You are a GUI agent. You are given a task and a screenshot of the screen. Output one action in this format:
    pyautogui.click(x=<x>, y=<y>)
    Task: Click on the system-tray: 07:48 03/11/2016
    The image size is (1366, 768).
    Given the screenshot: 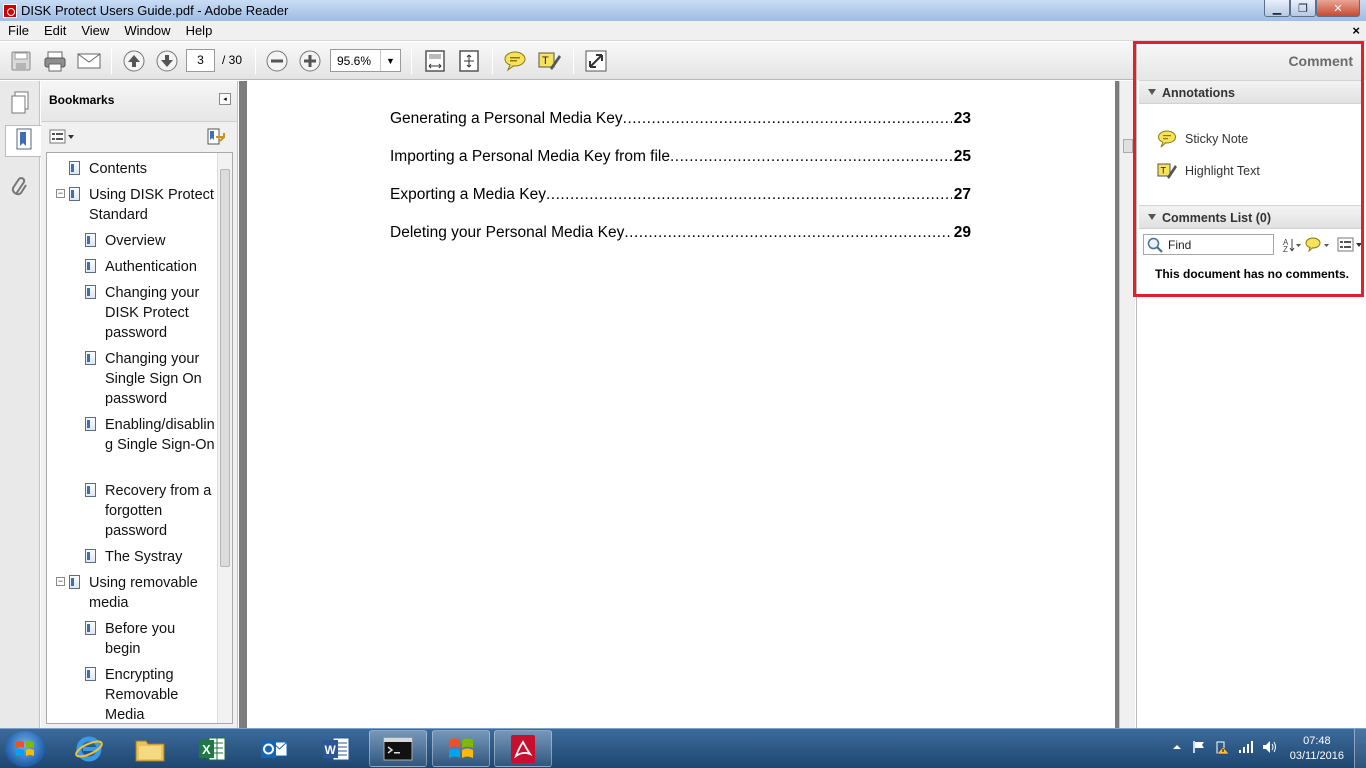 What is the action you would take?
    pyautogui.click(x=1269, y=748)
    